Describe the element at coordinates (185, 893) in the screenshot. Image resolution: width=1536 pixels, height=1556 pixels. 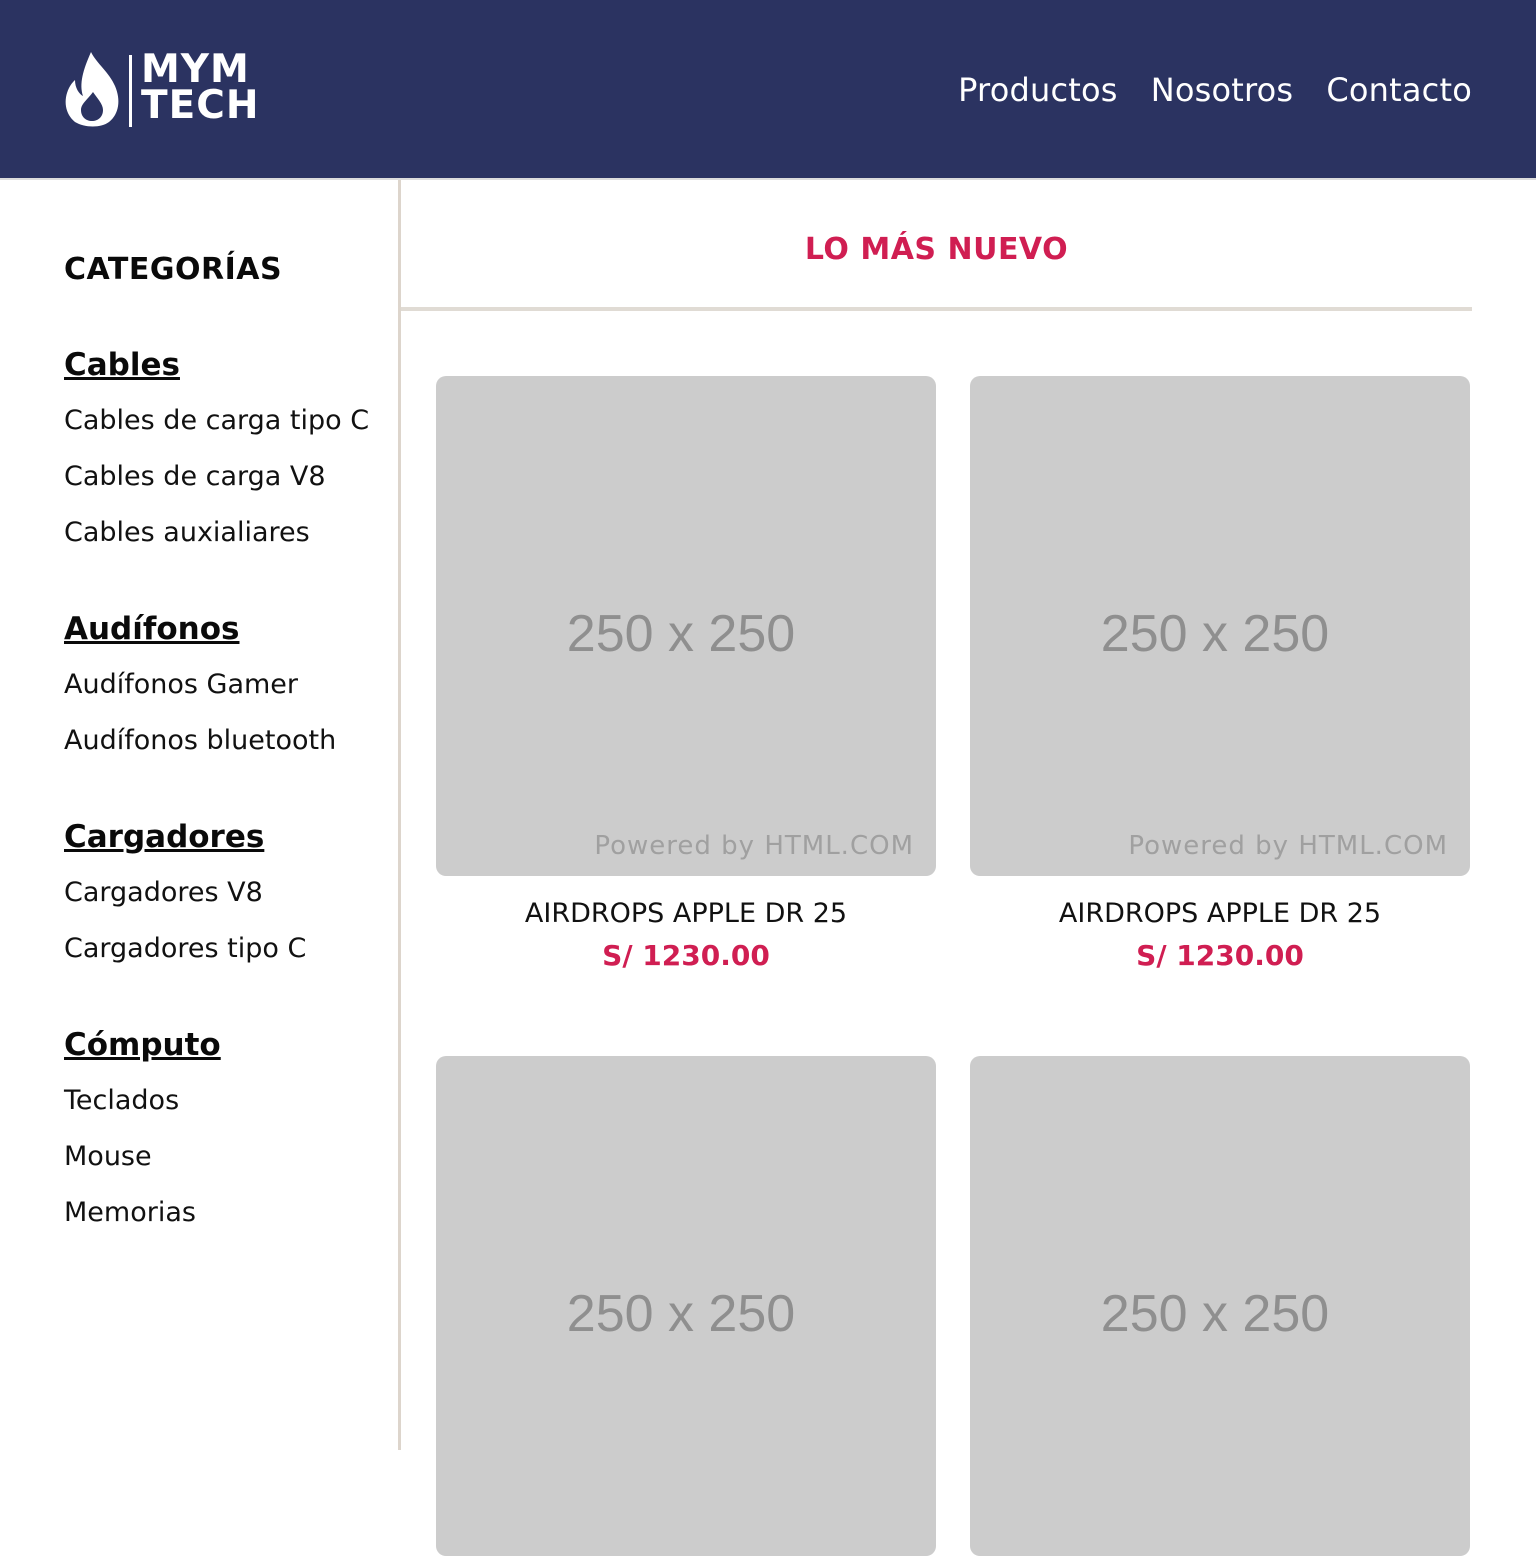
I see `category-link: Cargadores V8` at that location.